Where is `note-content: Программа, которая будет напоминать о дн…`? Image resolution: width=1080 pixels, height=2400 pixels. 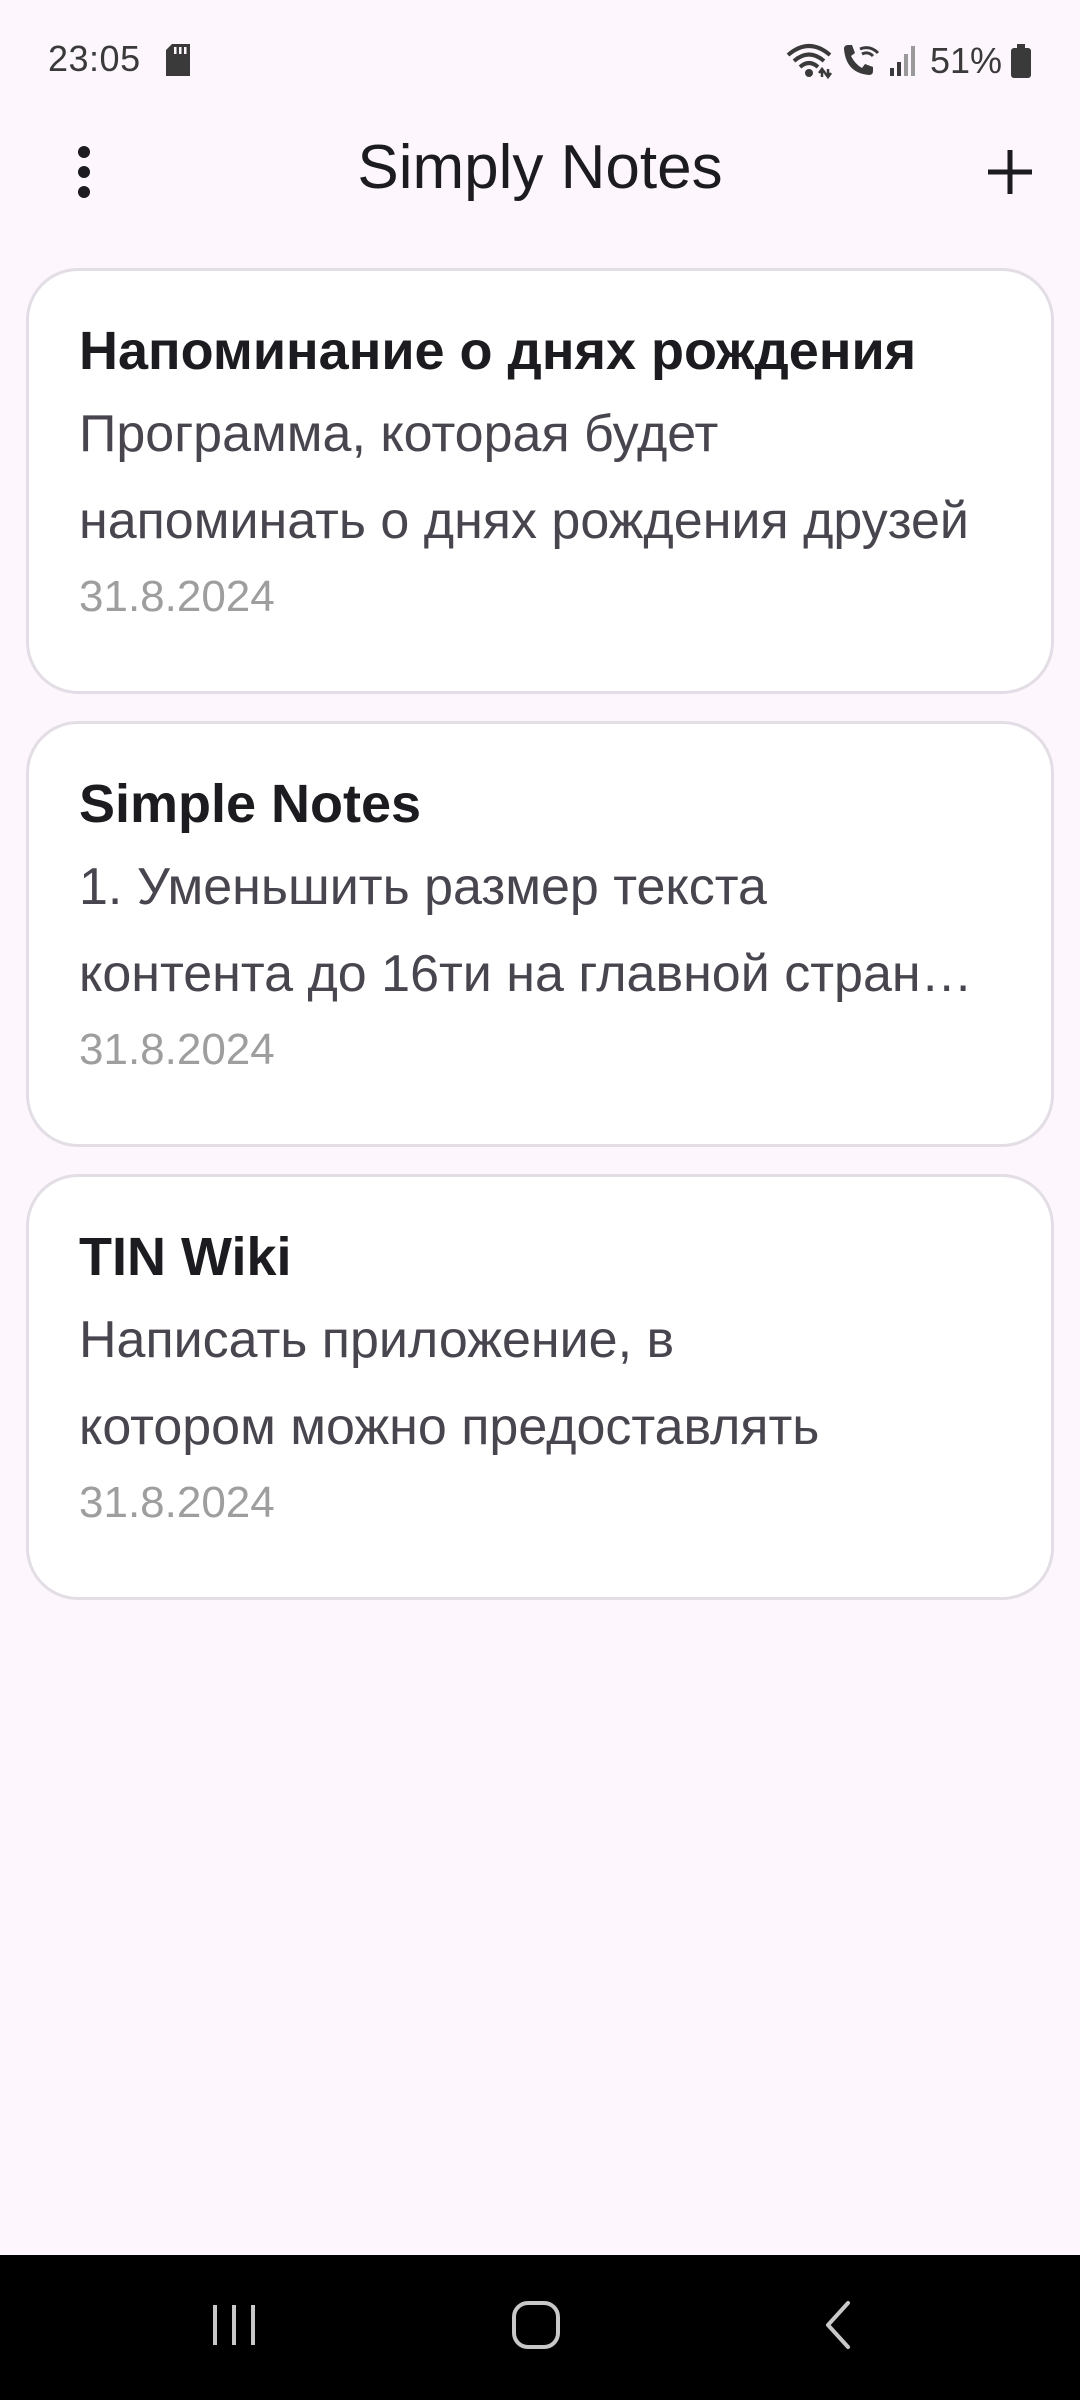
note-content: Программа, которая будет напоминать о дн… is located at coordinates (540, 478).